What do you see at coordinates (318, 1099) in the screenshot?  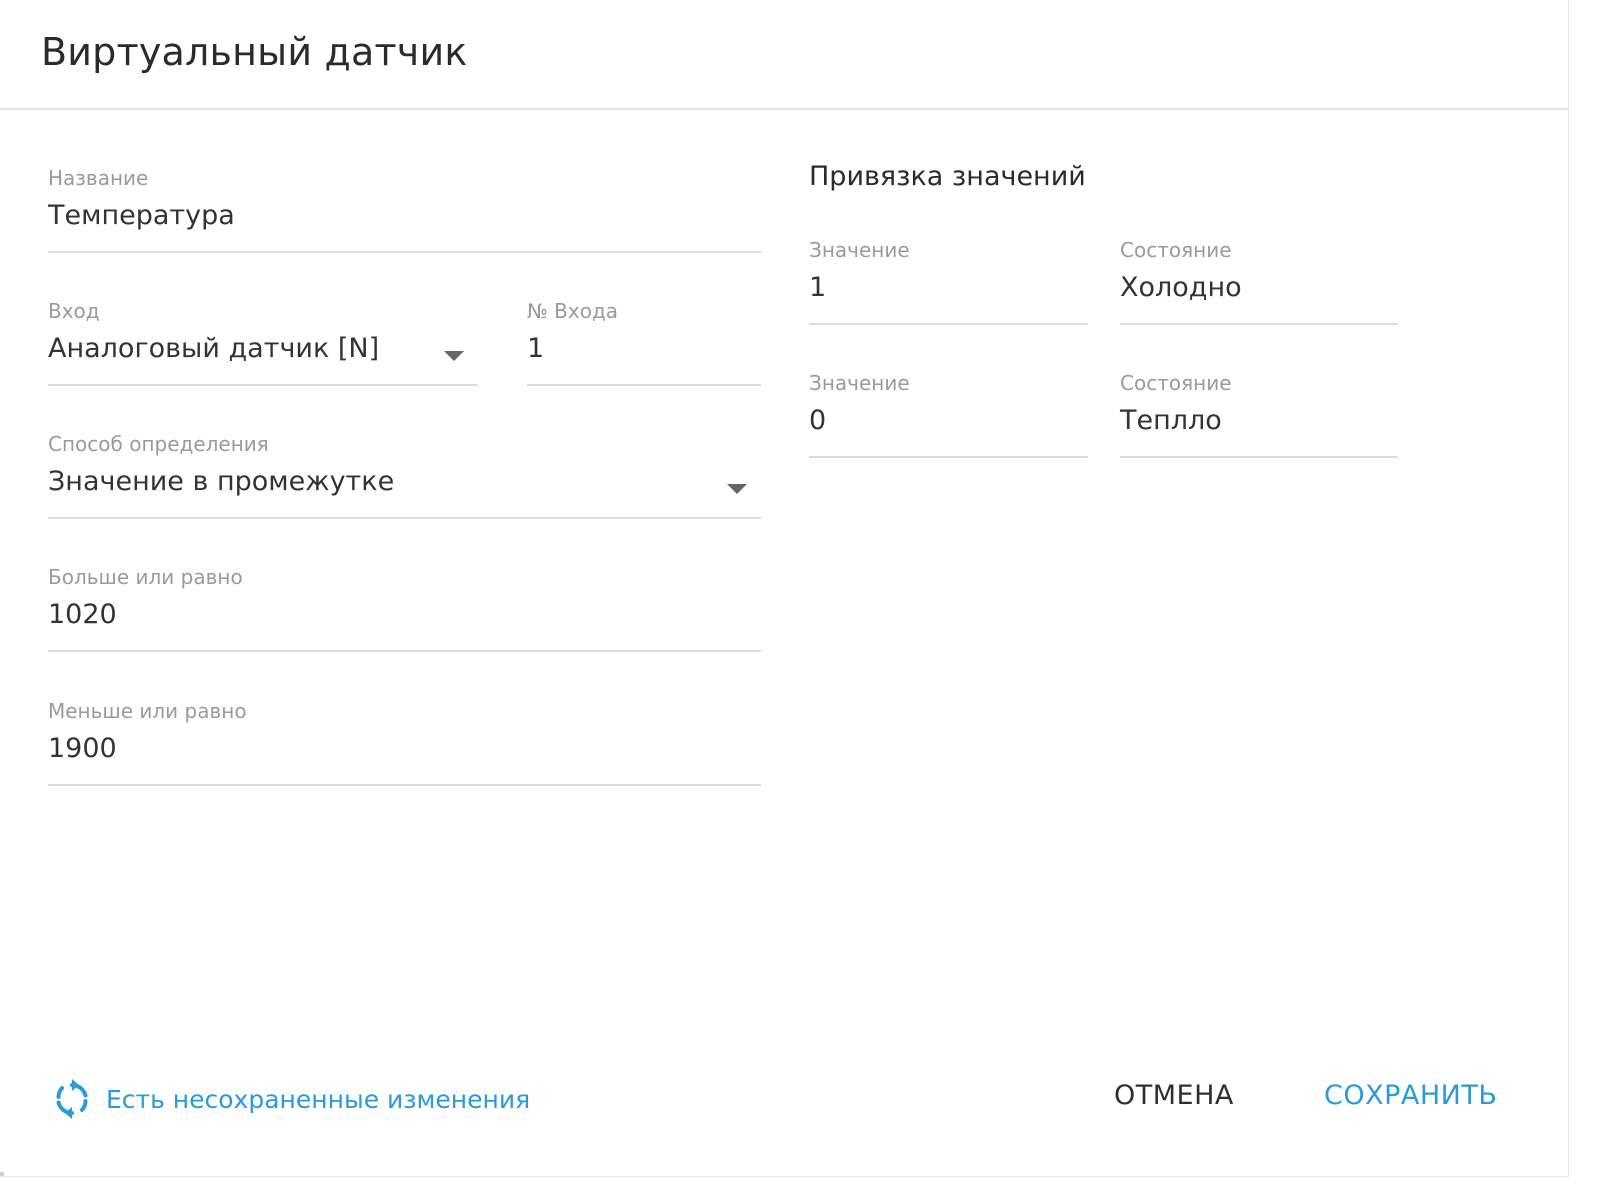 I see `unsaved-changes-text: Есть несохраненные изменения` at bounding box center [318, 1099].